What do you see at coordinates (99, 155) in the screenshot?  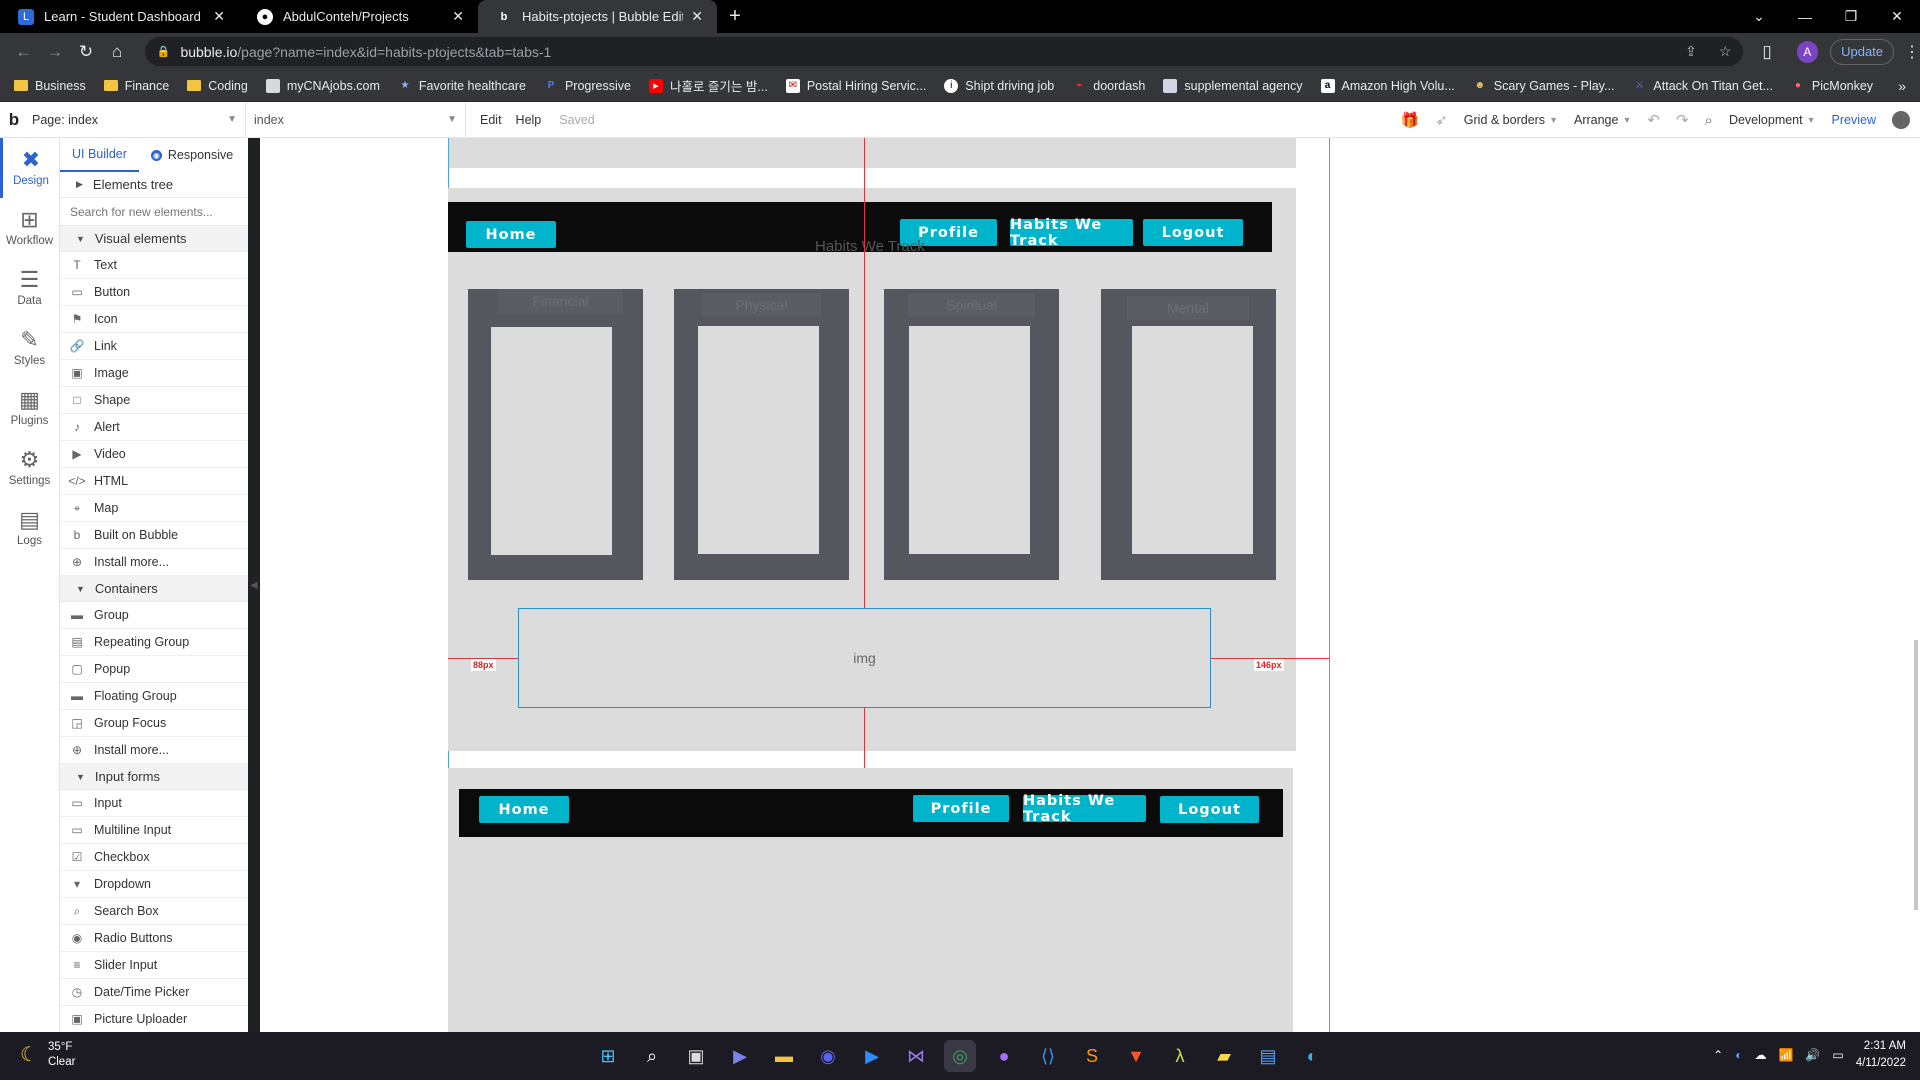 I see `tab-ui-builder: UI Builder` at bounding box center [99, 155].